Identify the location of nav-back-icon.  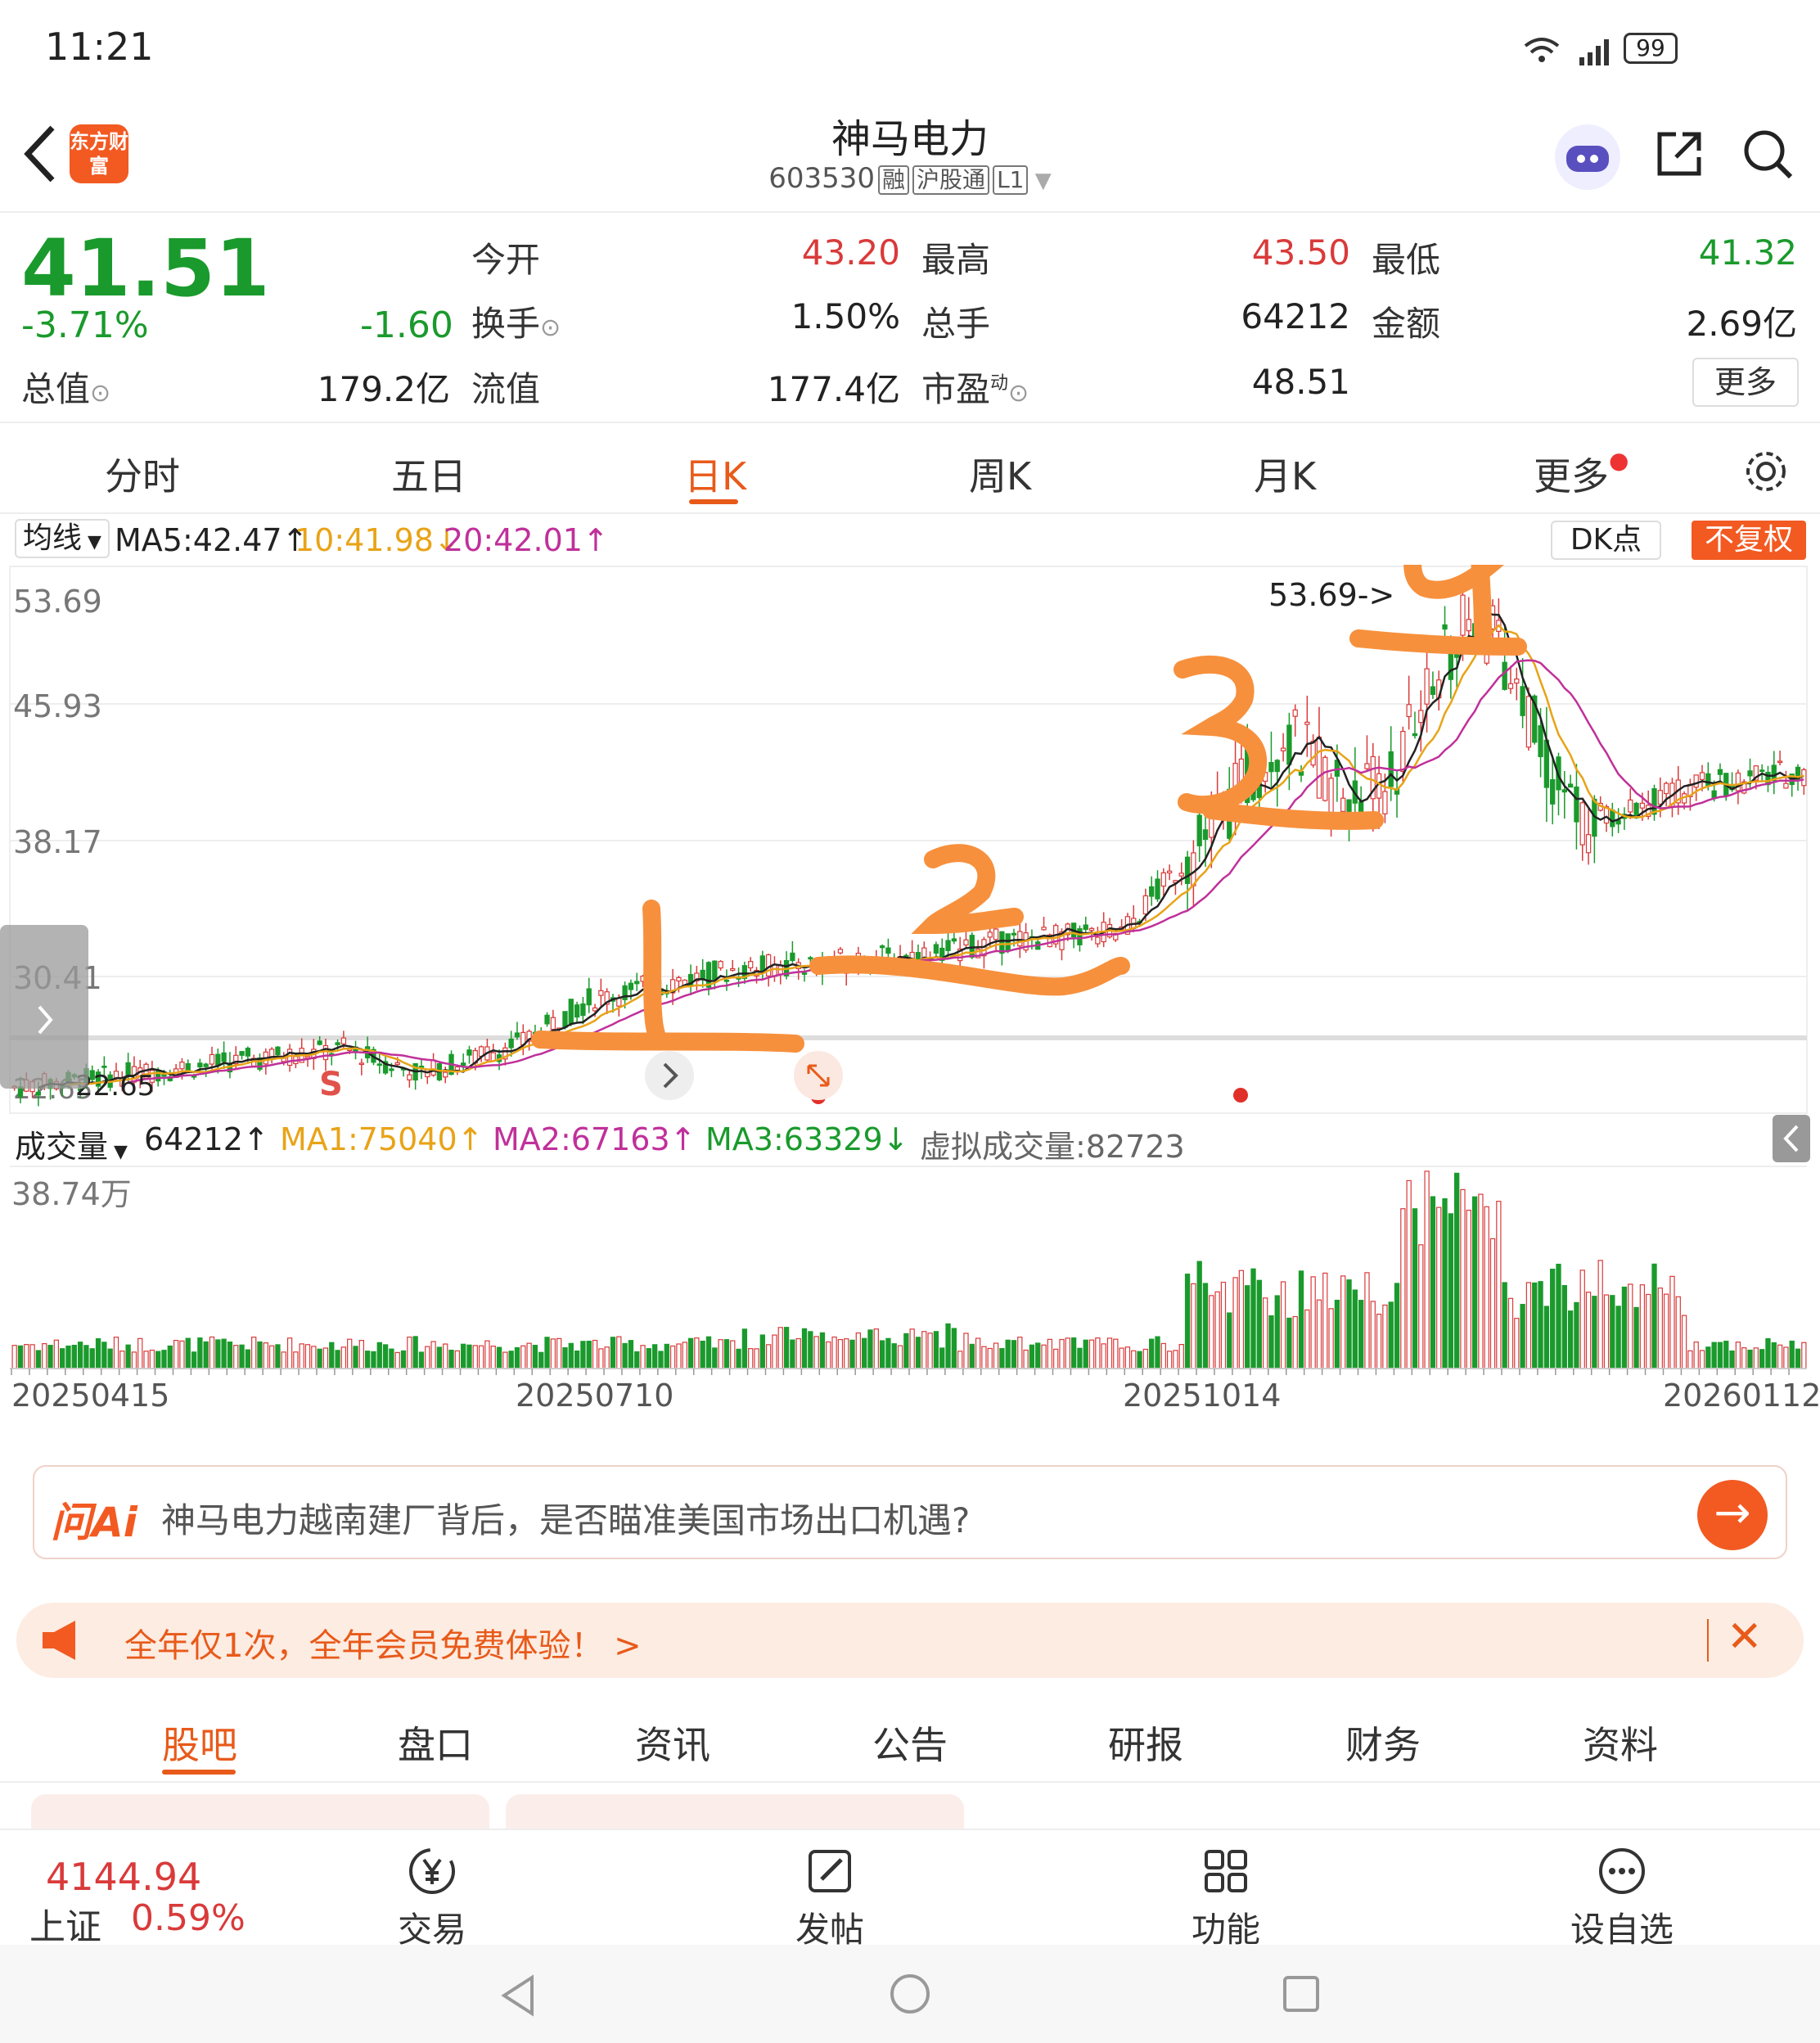
(518, 1995).